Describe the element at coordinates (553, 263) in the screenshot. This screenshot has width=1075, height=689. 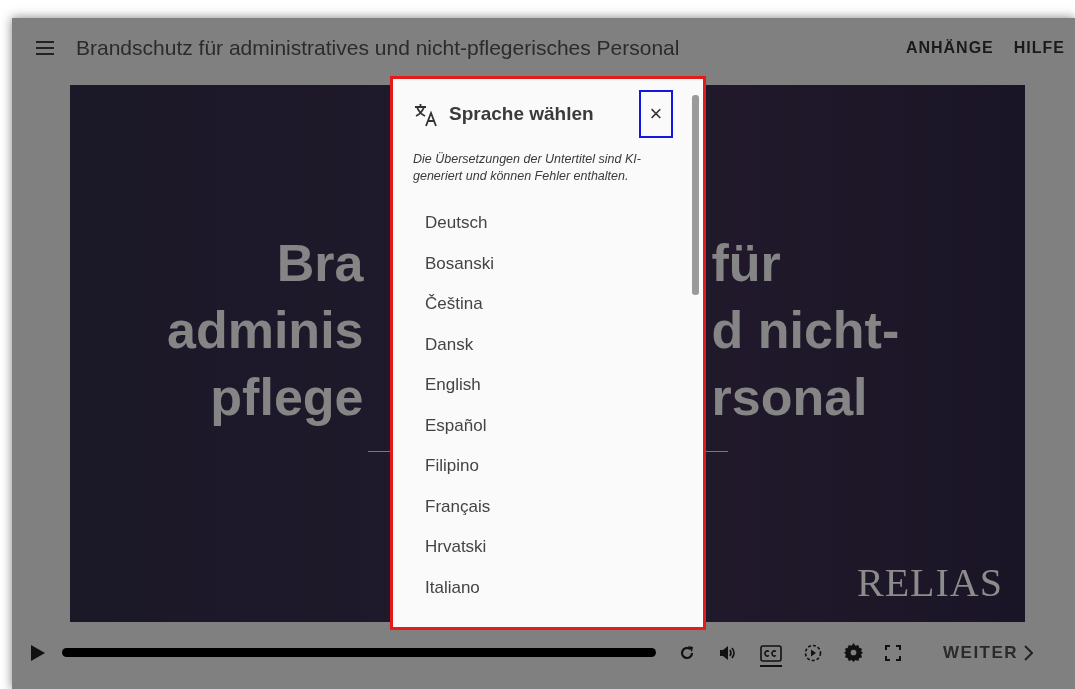
I see `language-option: Bosanski` at that location.